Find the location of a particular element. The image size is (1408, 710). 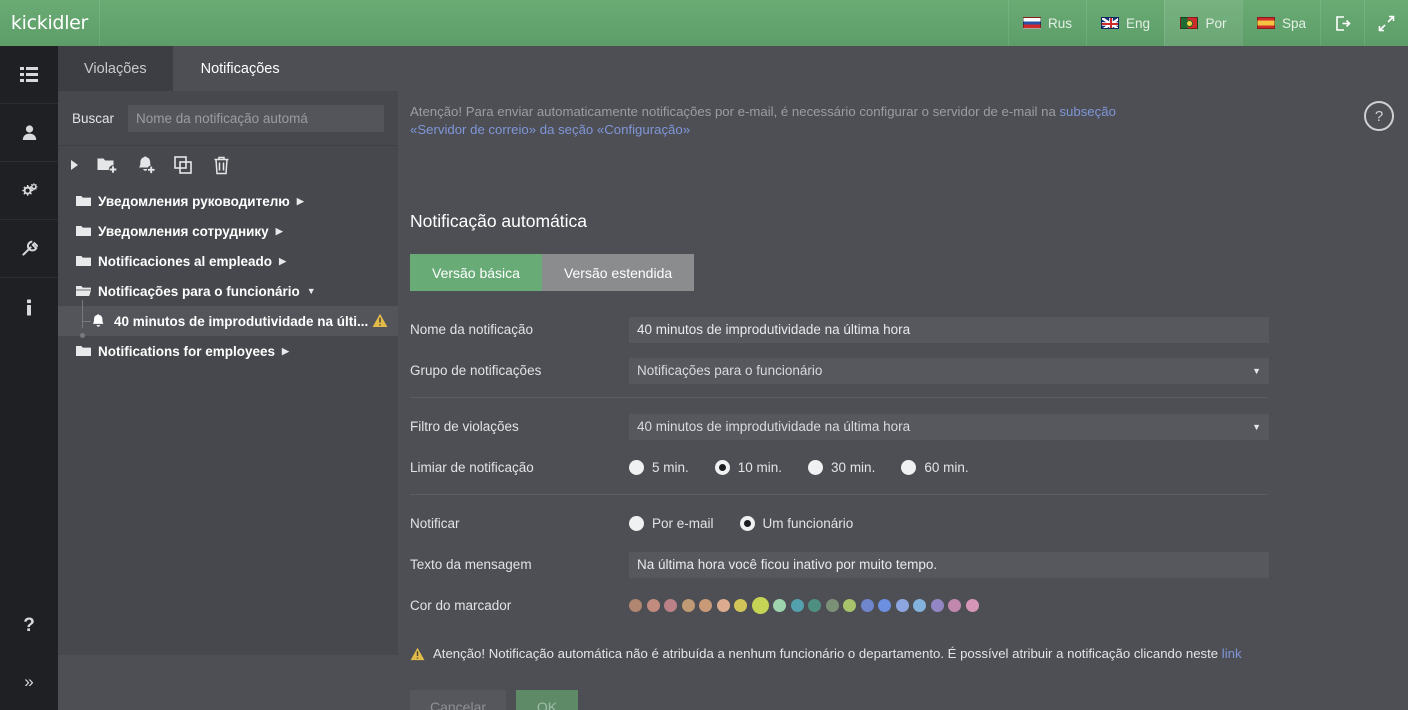

wrench-icon is located at coordinates (29, 248).